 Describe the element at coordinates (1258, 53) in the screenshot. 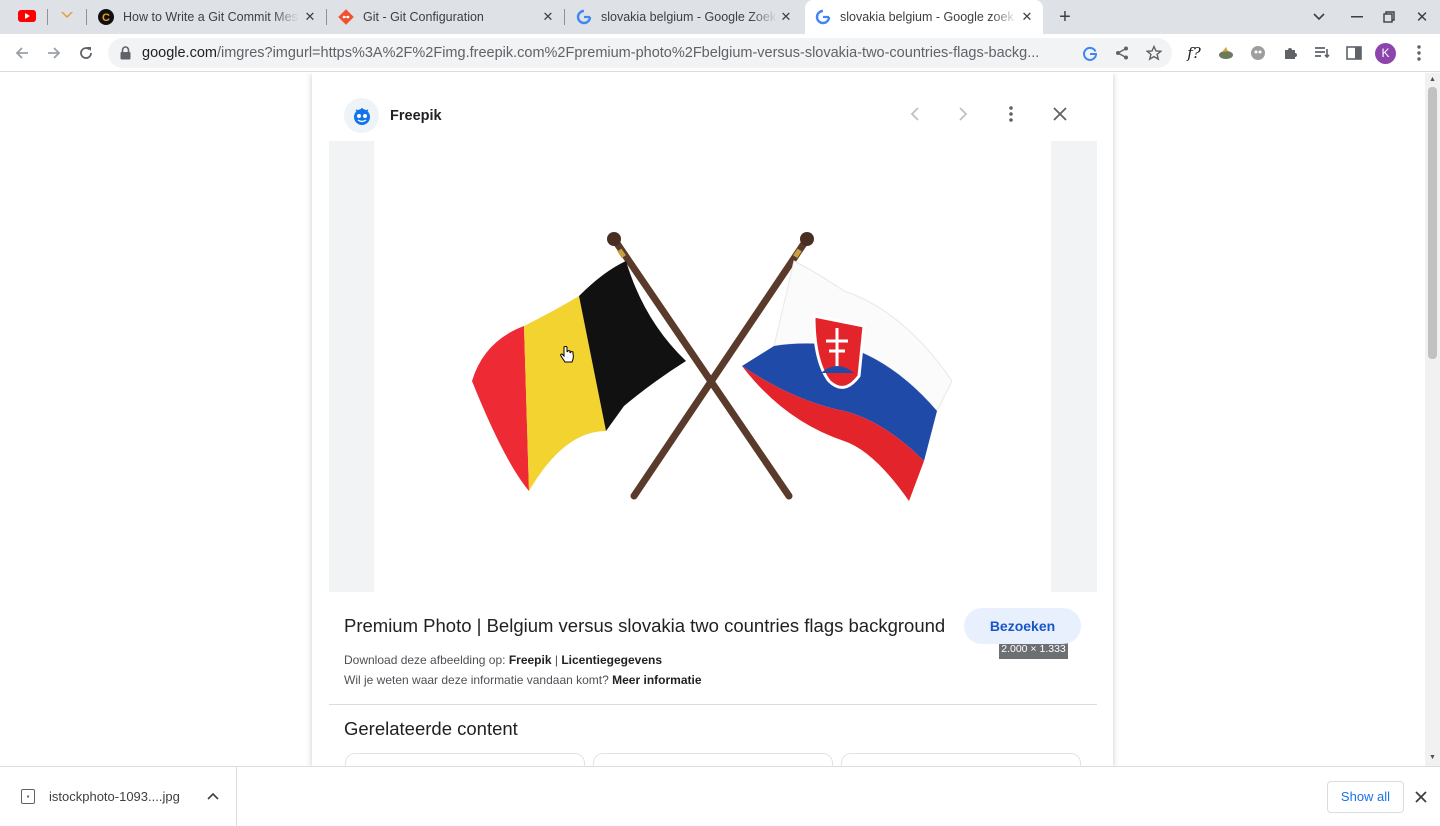

I see `extension-face-icon` at that location.